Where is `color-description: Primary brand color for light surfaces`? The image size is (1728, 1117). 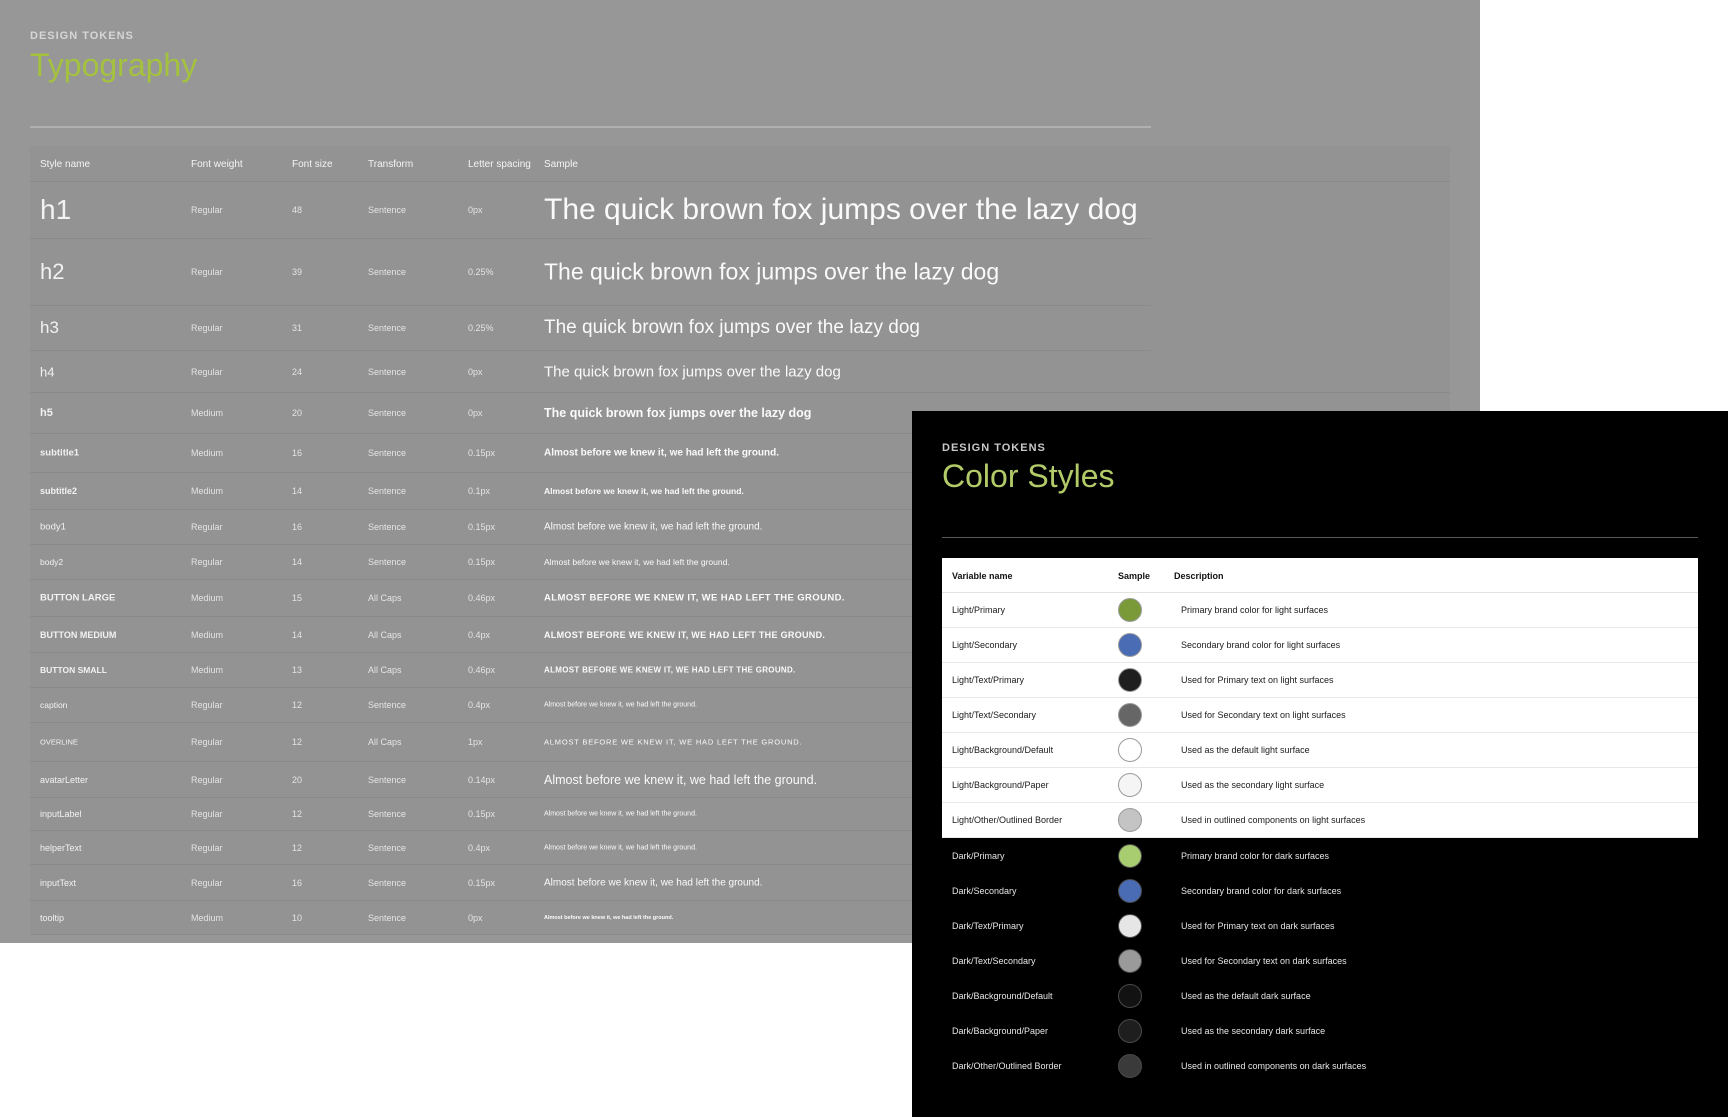 color-description: Primary brand color for light surfaces is located at coordinates (1255, 610).